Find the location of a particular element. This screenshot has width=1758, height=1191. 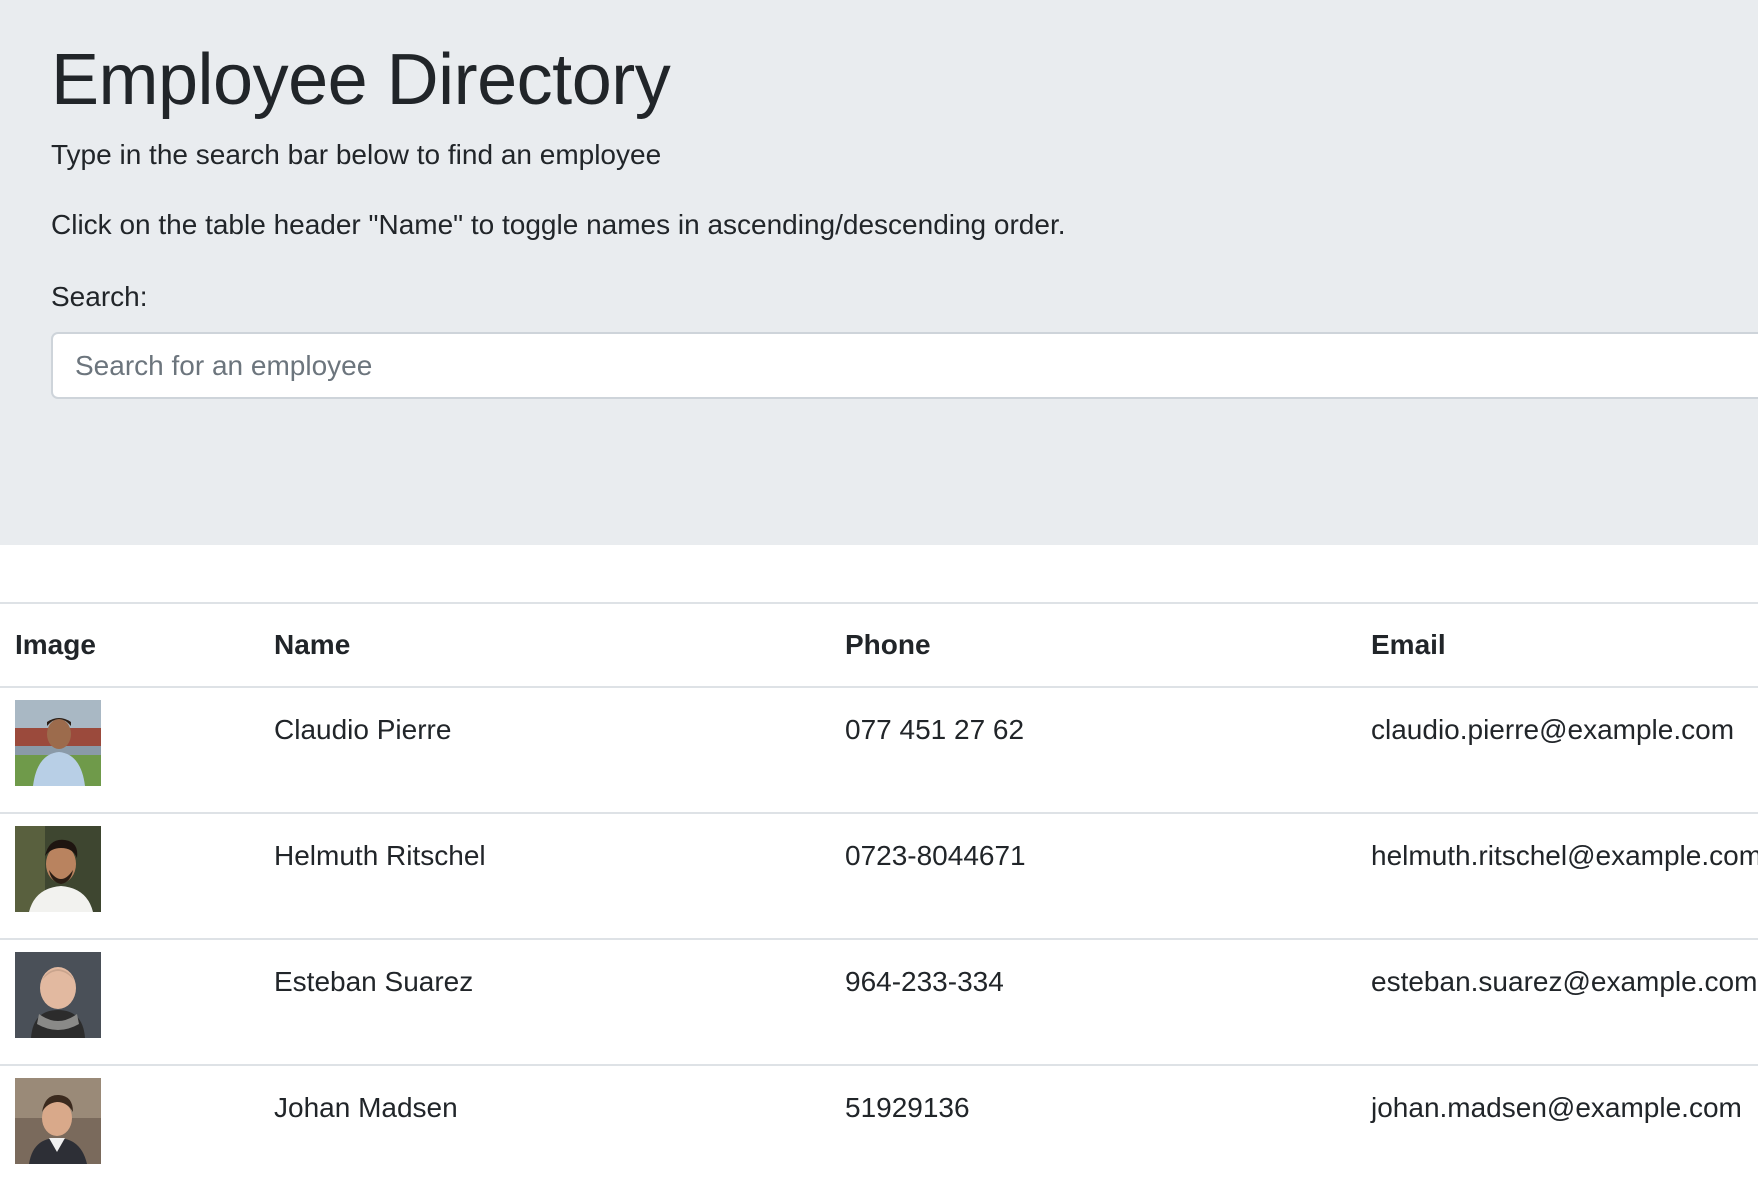

search-input is located at coordinates (904, 365).